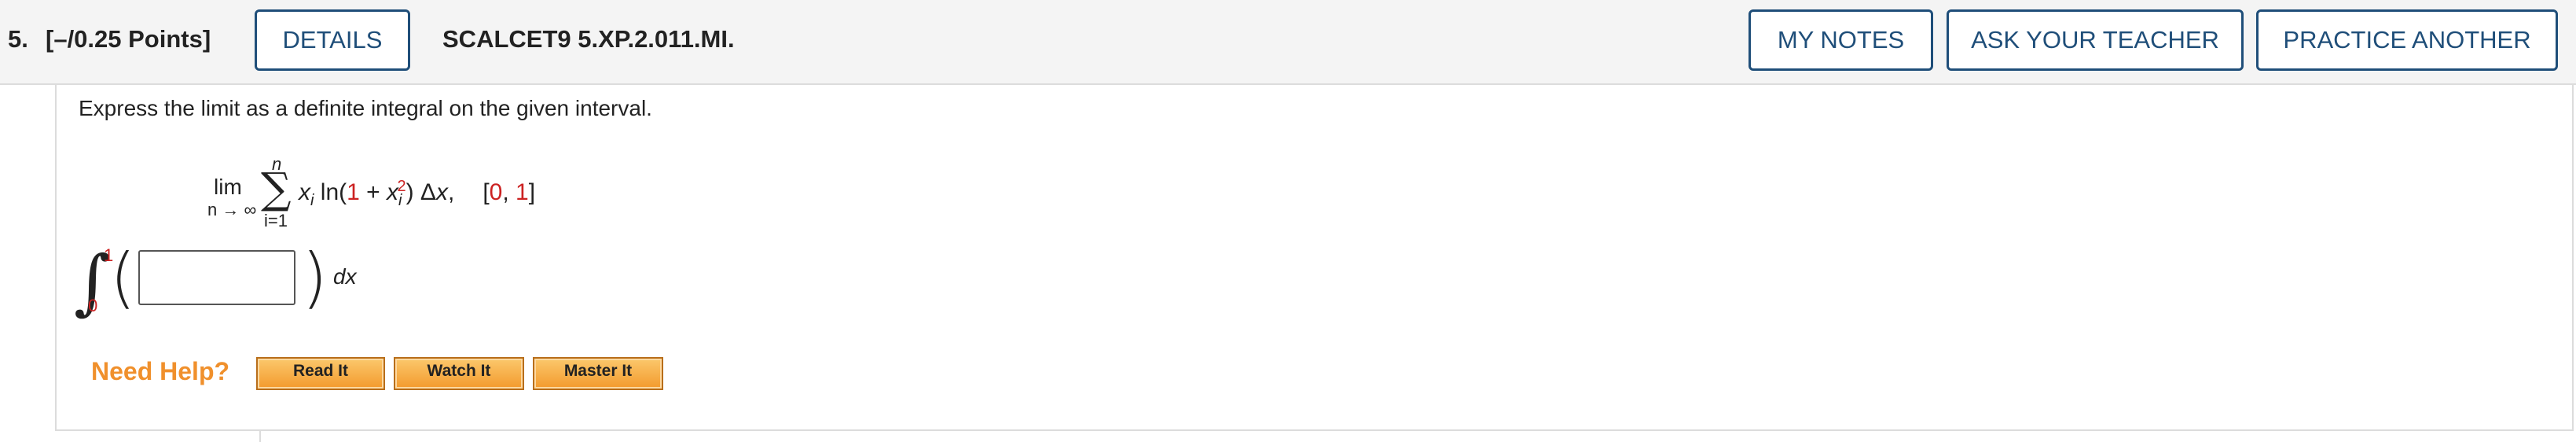 This screenshot has width=2576, height=442. Describe the element at coordinates (320, 373) in the screenshot. I see `read-it-button: Read It` at that location.